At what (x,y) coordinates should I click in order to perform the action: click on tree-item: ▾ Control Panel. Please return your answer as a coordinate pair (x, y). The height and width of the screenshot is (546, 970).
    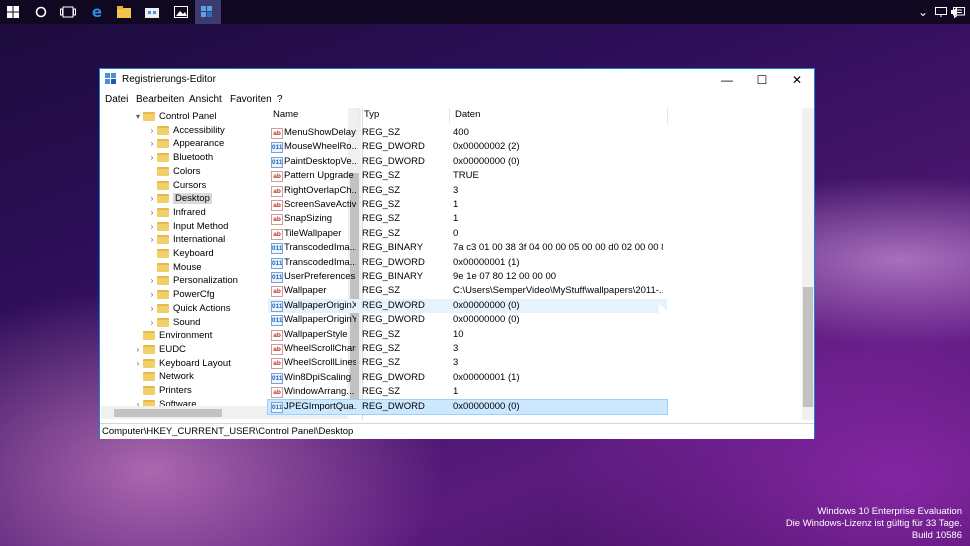
    Looking at the image, I should click on (175, 116).